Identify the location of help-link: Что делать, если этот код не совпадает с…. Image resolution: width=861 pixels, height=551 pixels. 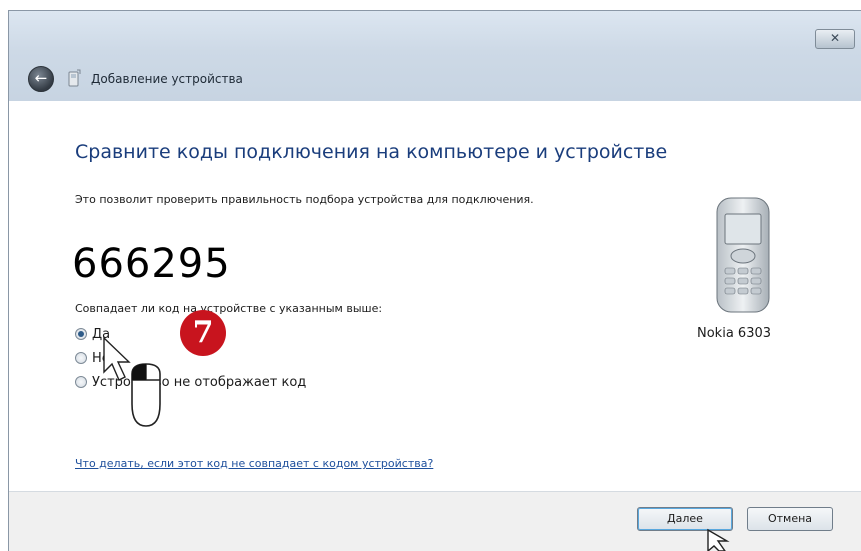
(254, 463).